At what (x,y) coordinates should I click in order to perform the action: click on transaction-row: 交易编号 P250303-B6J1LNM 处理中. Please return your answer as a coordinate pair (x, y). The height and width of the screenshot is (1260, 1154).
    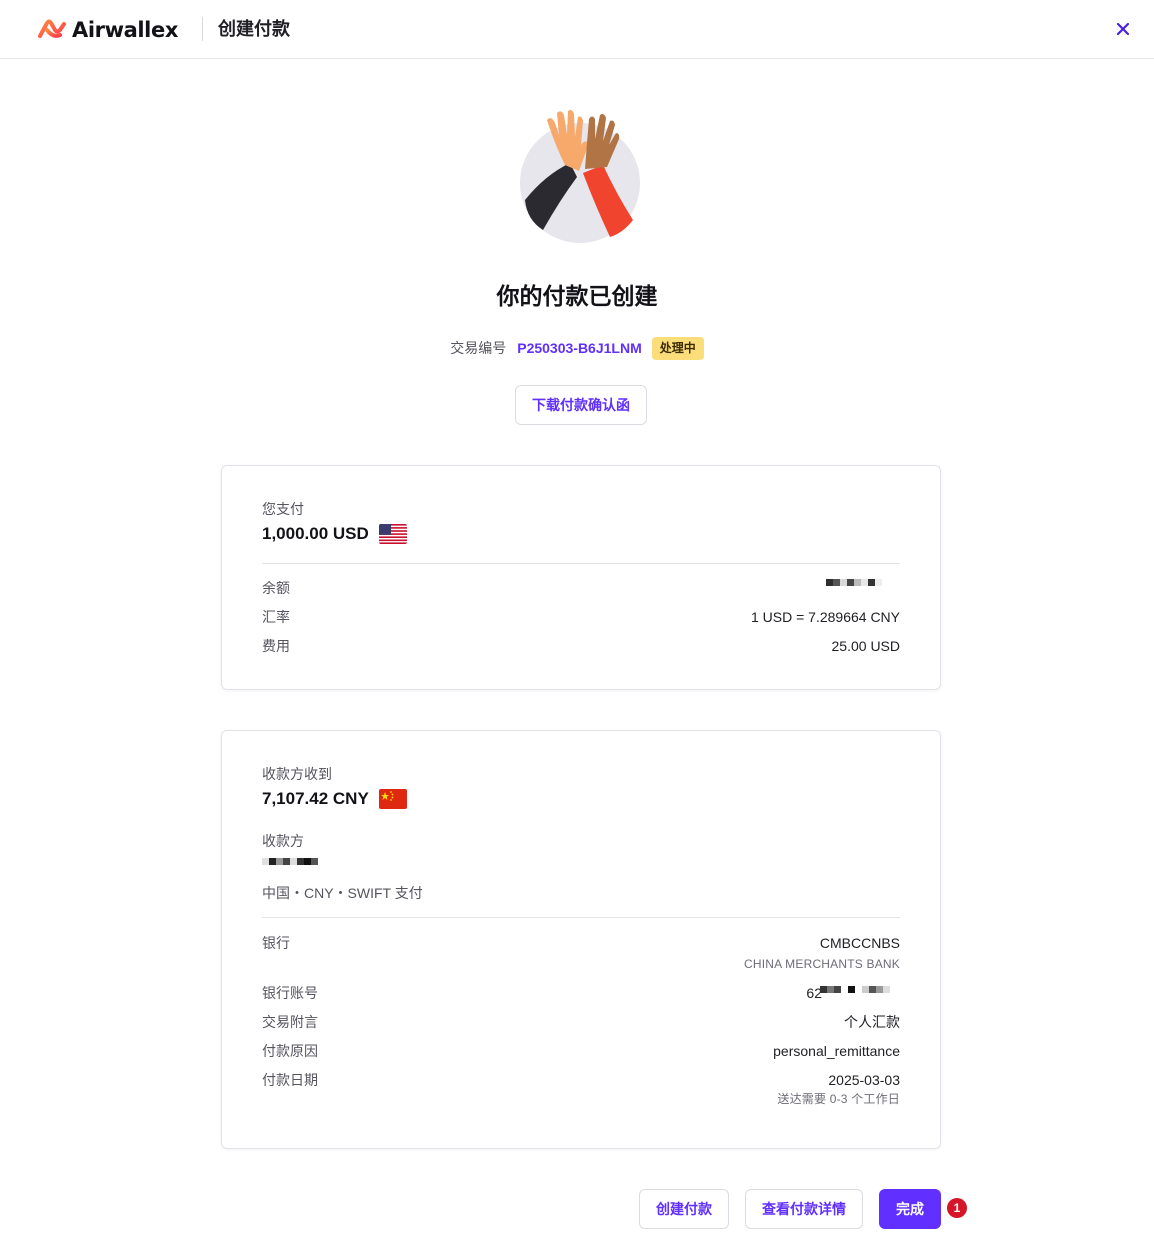
    Looking at the image, I should click on (577, 348).